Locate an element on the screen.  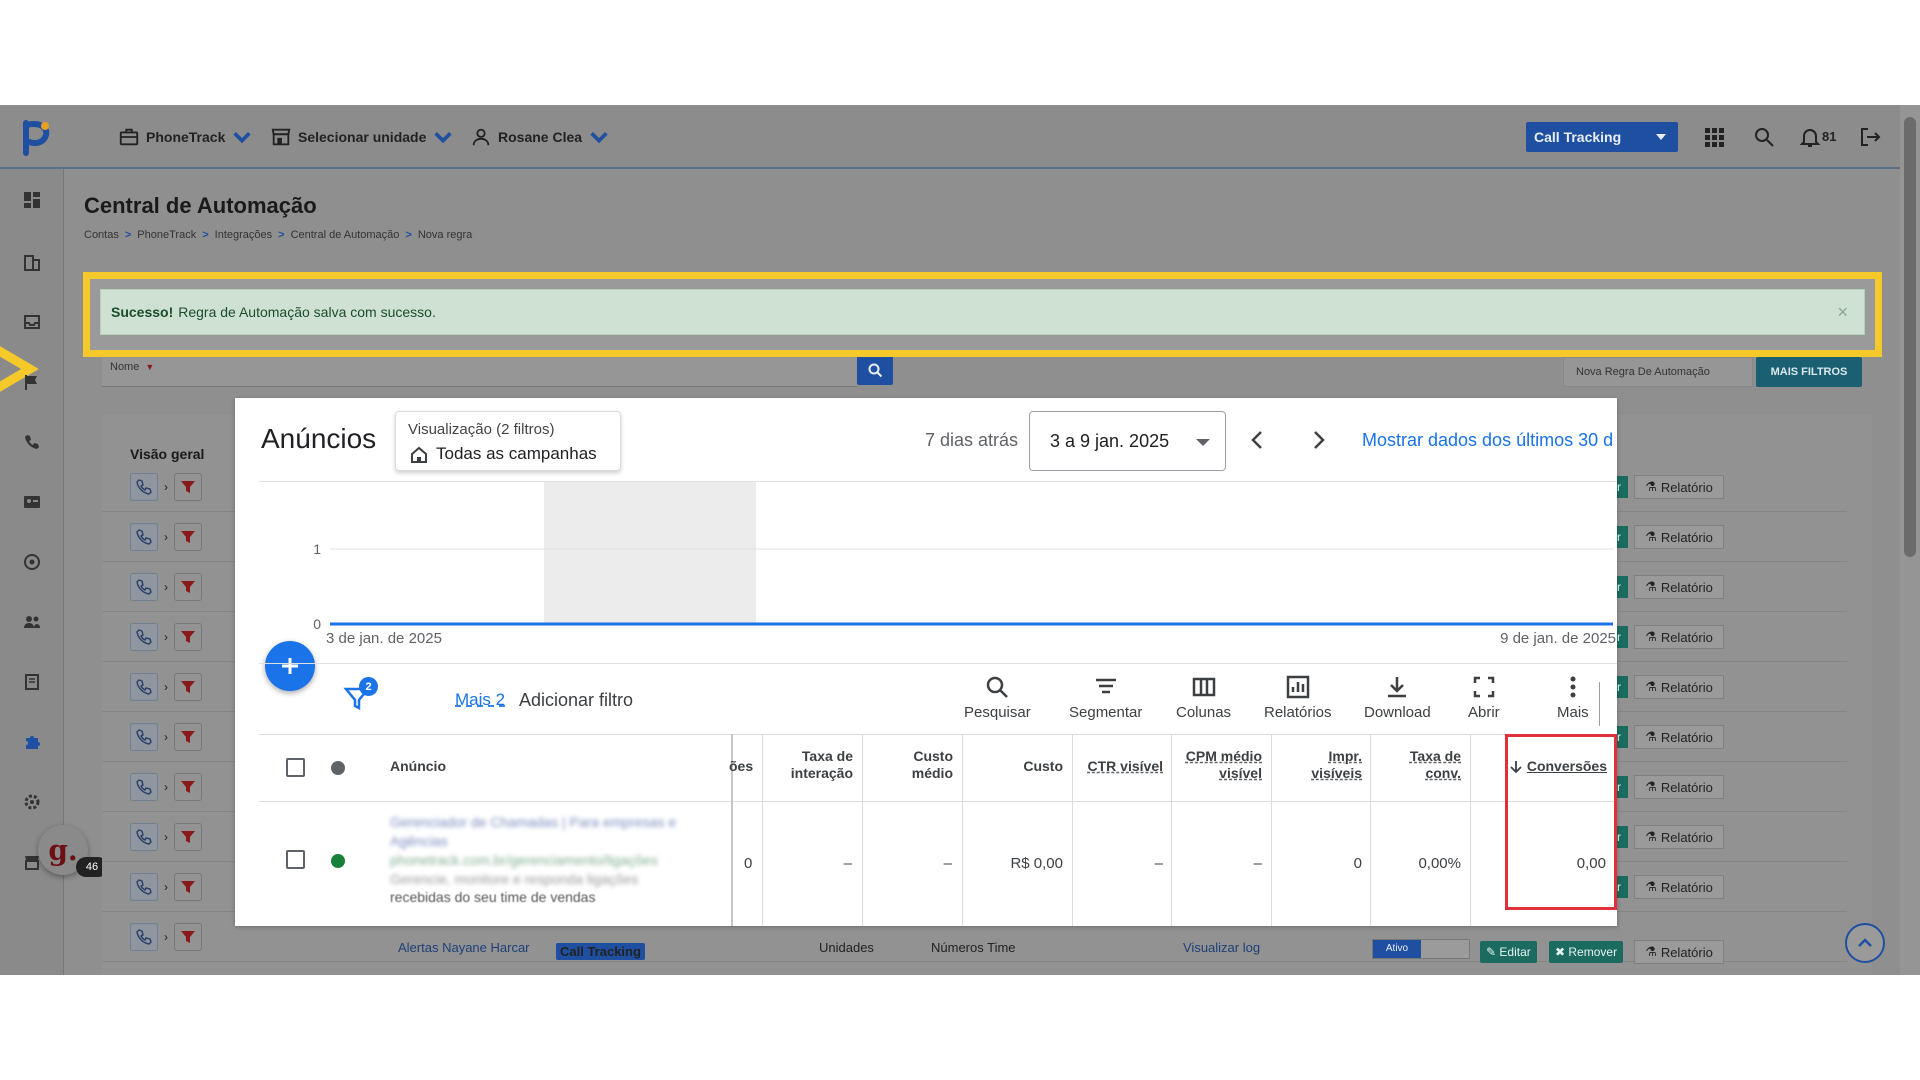
header-line: conv. is located at coordinates (1443, 773).